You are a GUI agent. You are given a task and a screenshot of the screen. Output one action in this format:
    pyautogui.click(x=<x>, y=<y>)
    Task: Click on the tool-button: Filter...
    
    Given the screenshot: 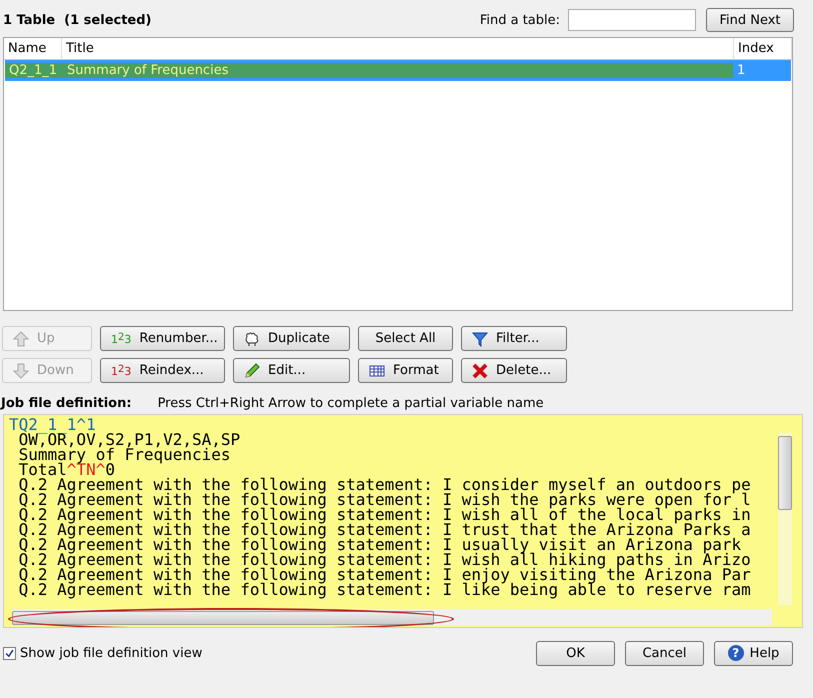 What is the action you would take?
    pyautogui.click(x=514, y=338)
    